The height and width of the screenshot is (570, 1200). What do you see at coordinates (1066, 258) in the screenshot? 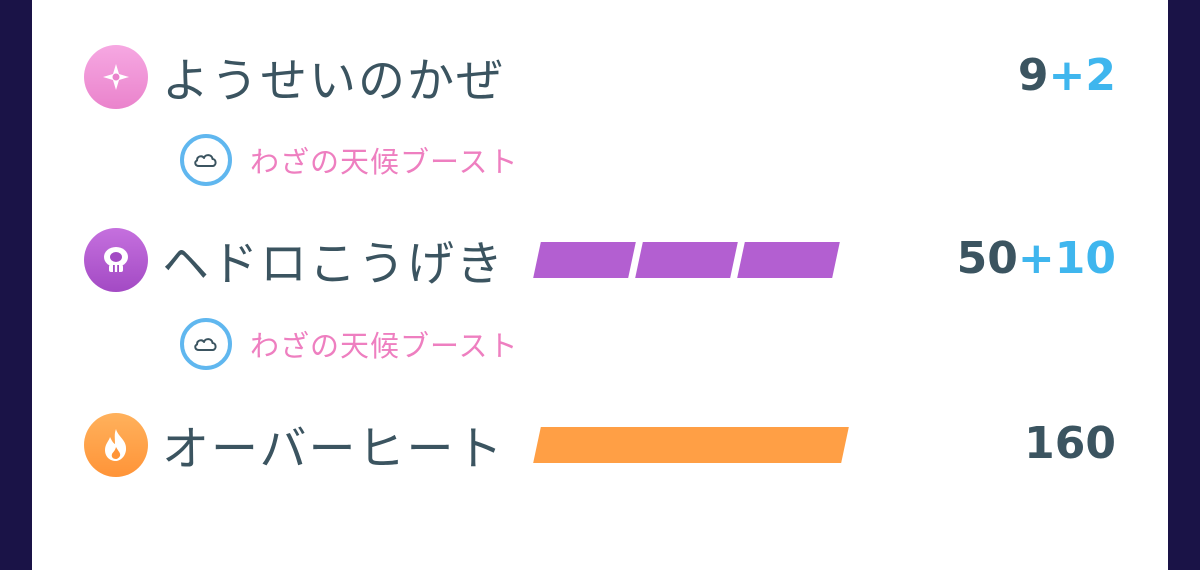
I see `power-bonus: +10` at bounding box center [1066, 258].